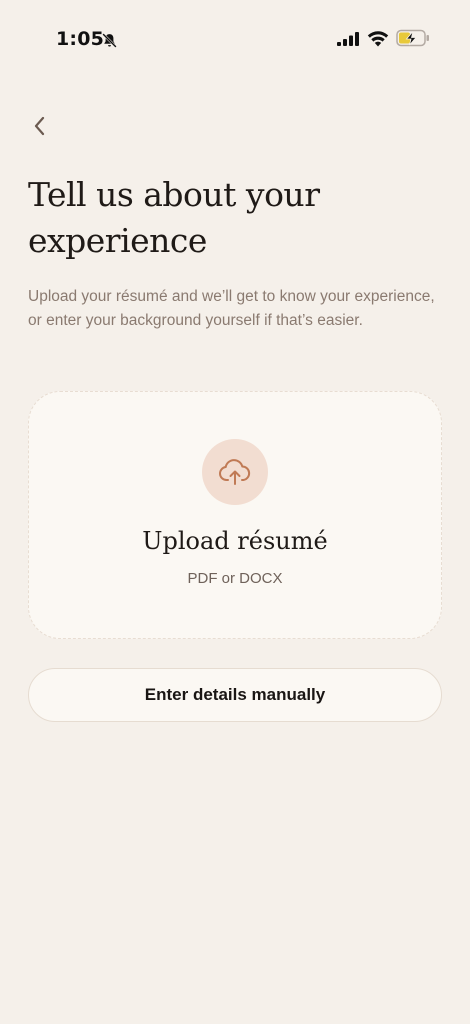 The image size is (470, 1024). Describe the element at coordinates (378, 39) in the screenshot. I see `wifi-icon` at that location.